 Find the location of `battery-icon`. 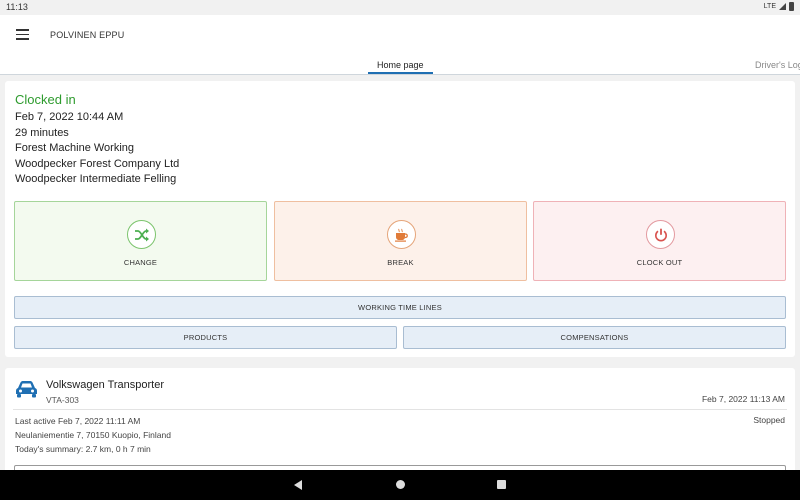

battery-icon is located at coordinates (791, 6).